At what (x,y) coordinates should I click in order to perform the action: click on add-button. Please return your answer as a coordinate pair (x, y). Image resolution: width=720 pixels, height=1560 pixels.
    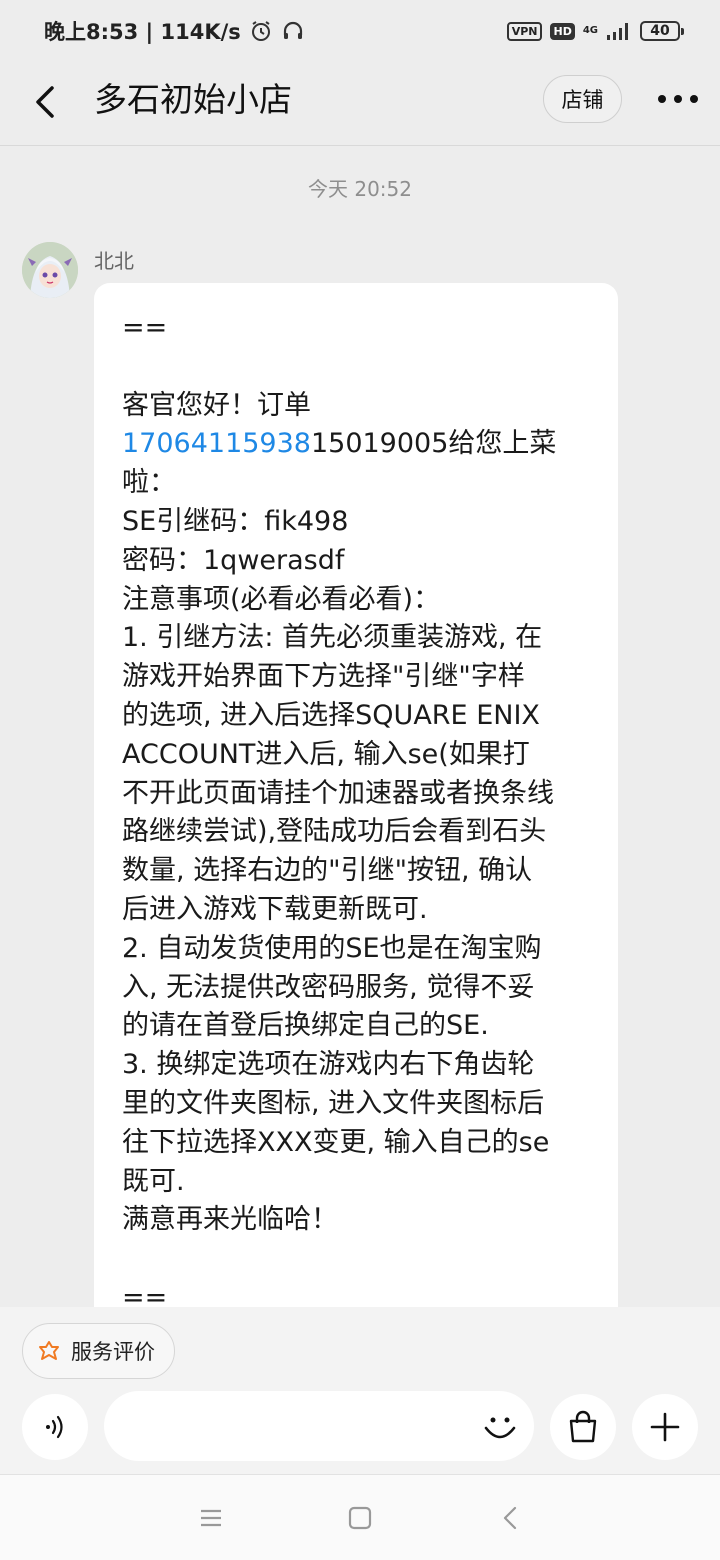
    Looking at the image, I should click on (665, 1427).